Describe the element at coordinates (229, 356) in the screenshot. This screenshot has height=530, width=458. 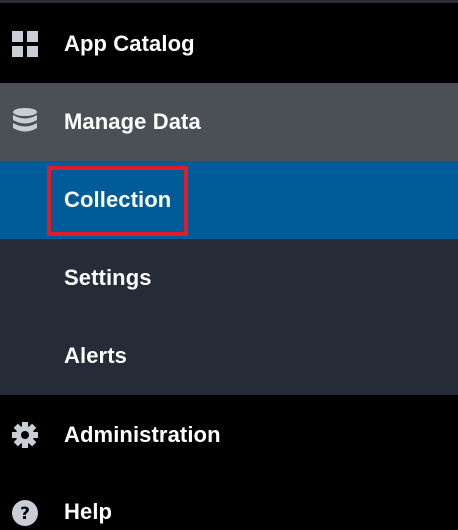
I see `sidebar-subitem-alerts: Alerts` at that location.